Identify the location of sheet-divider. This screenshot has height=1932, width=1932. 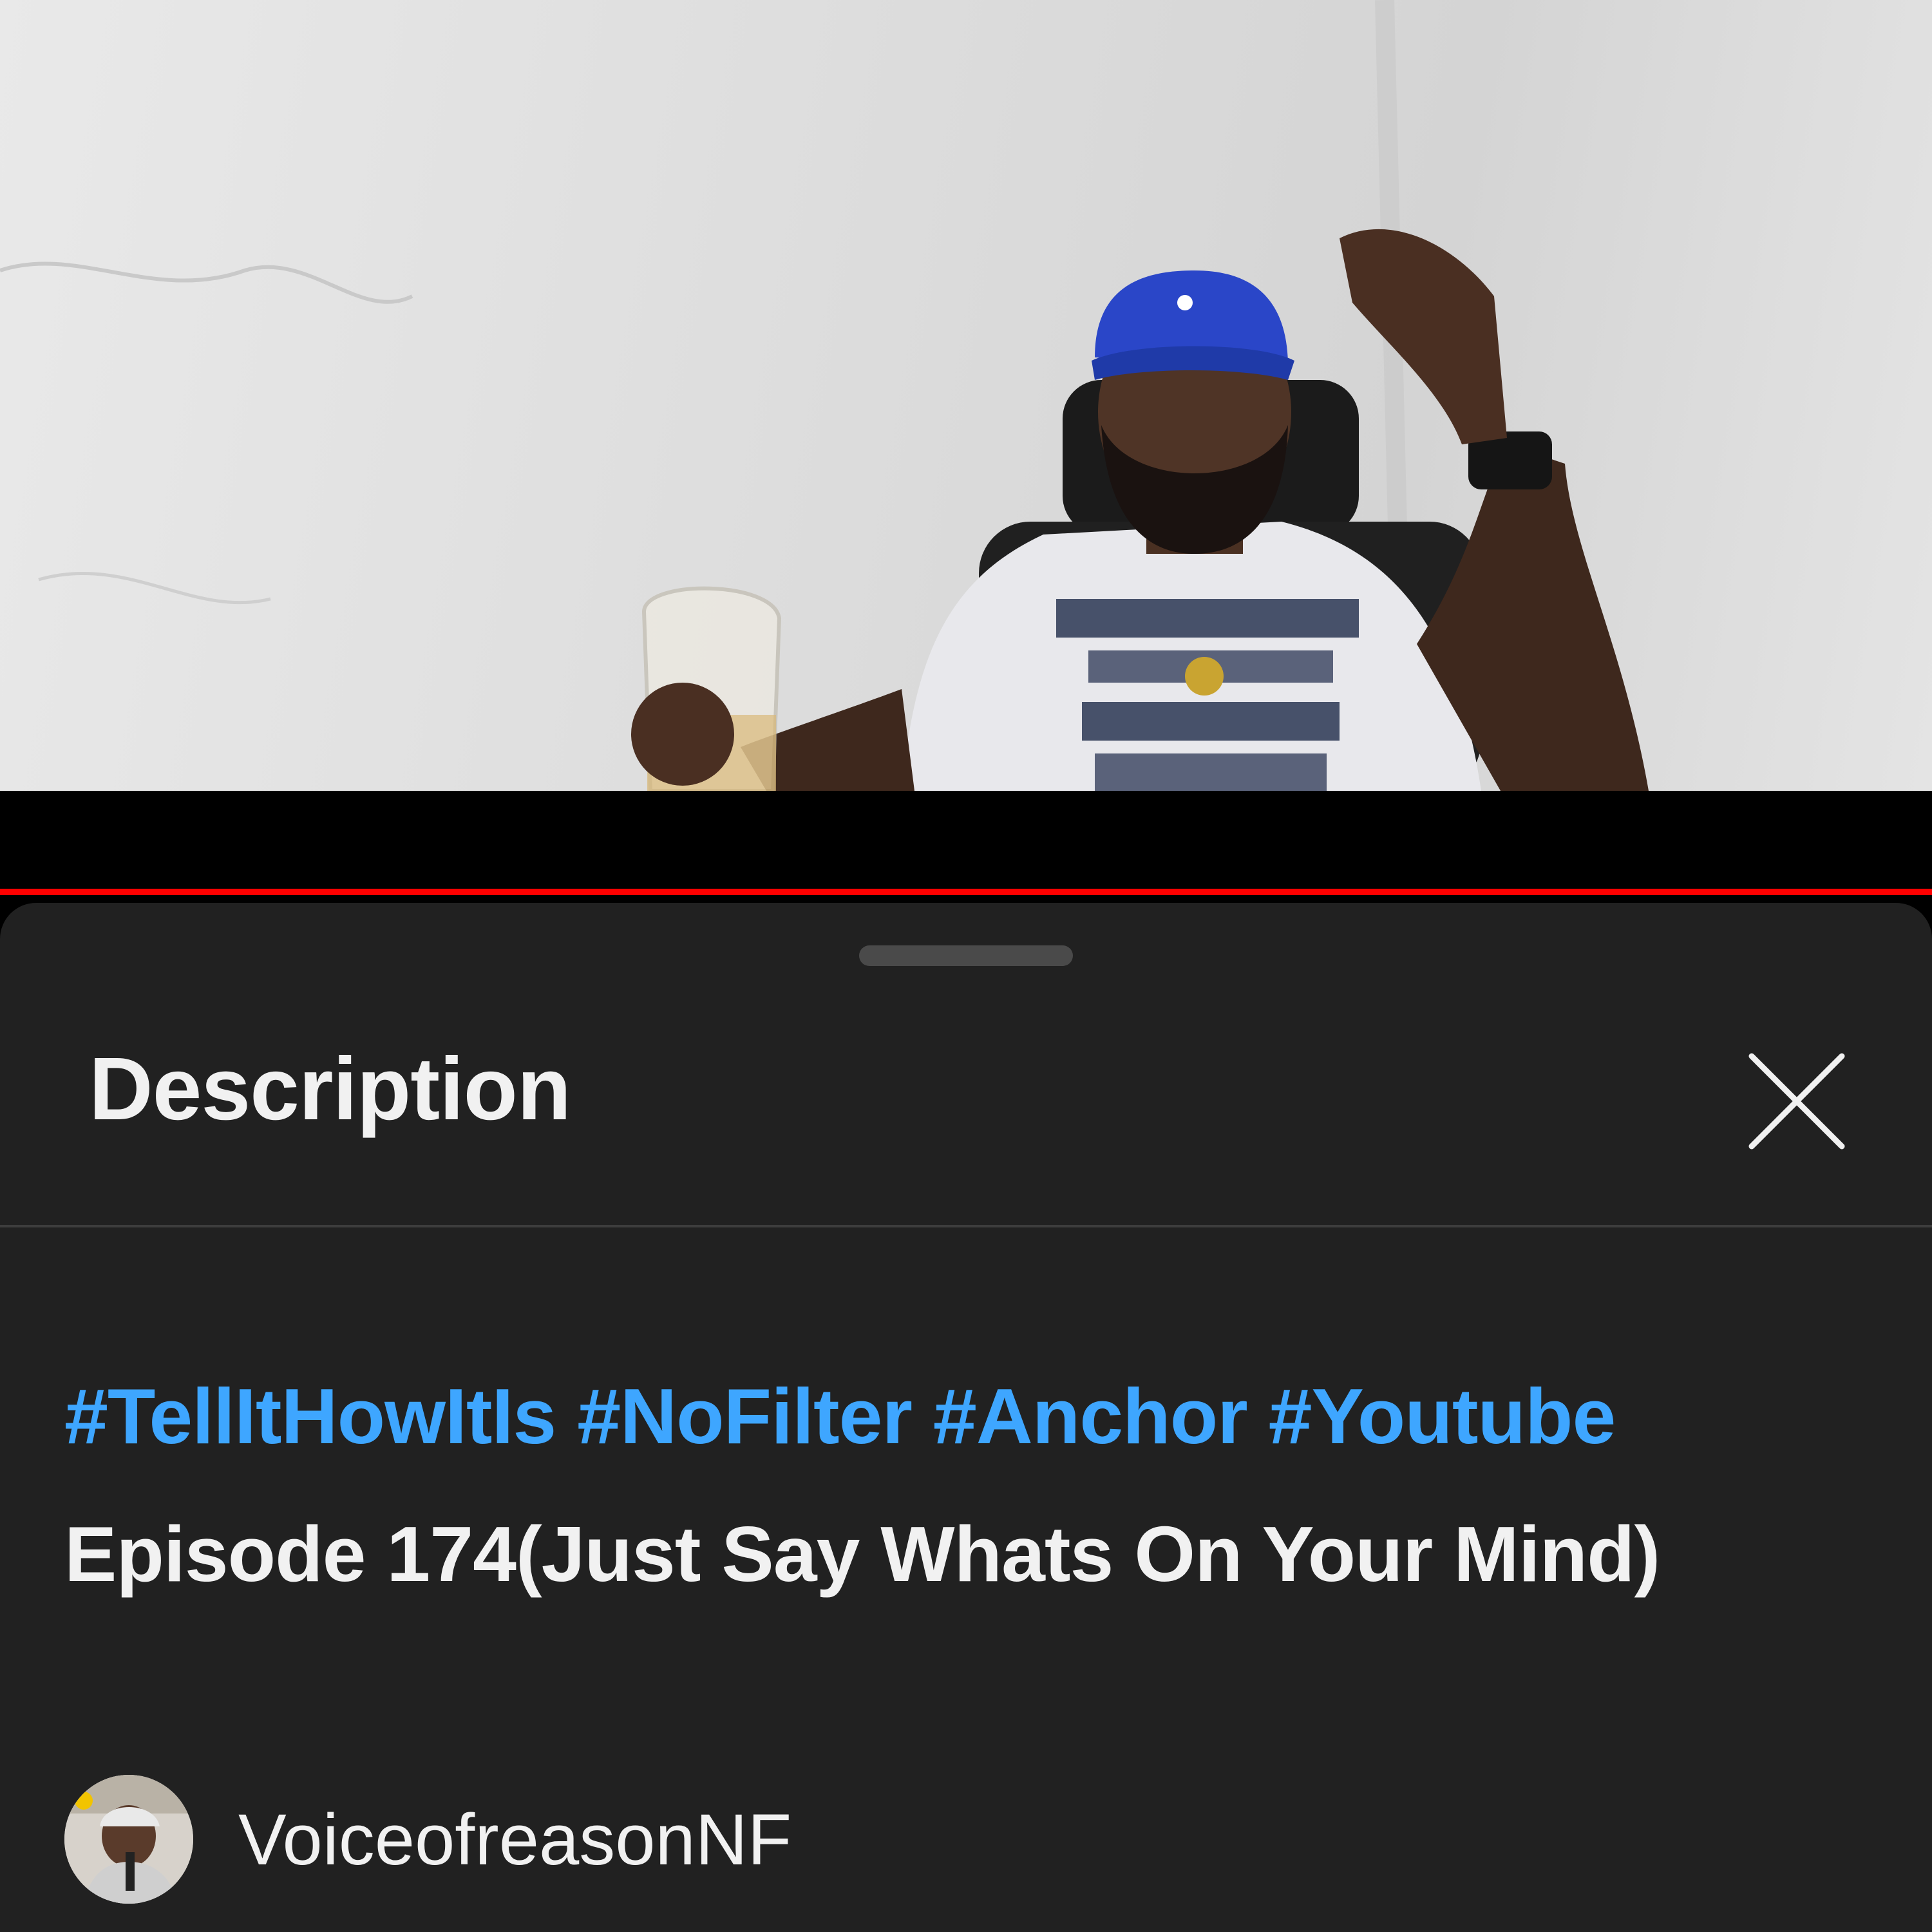
(966, 1226).